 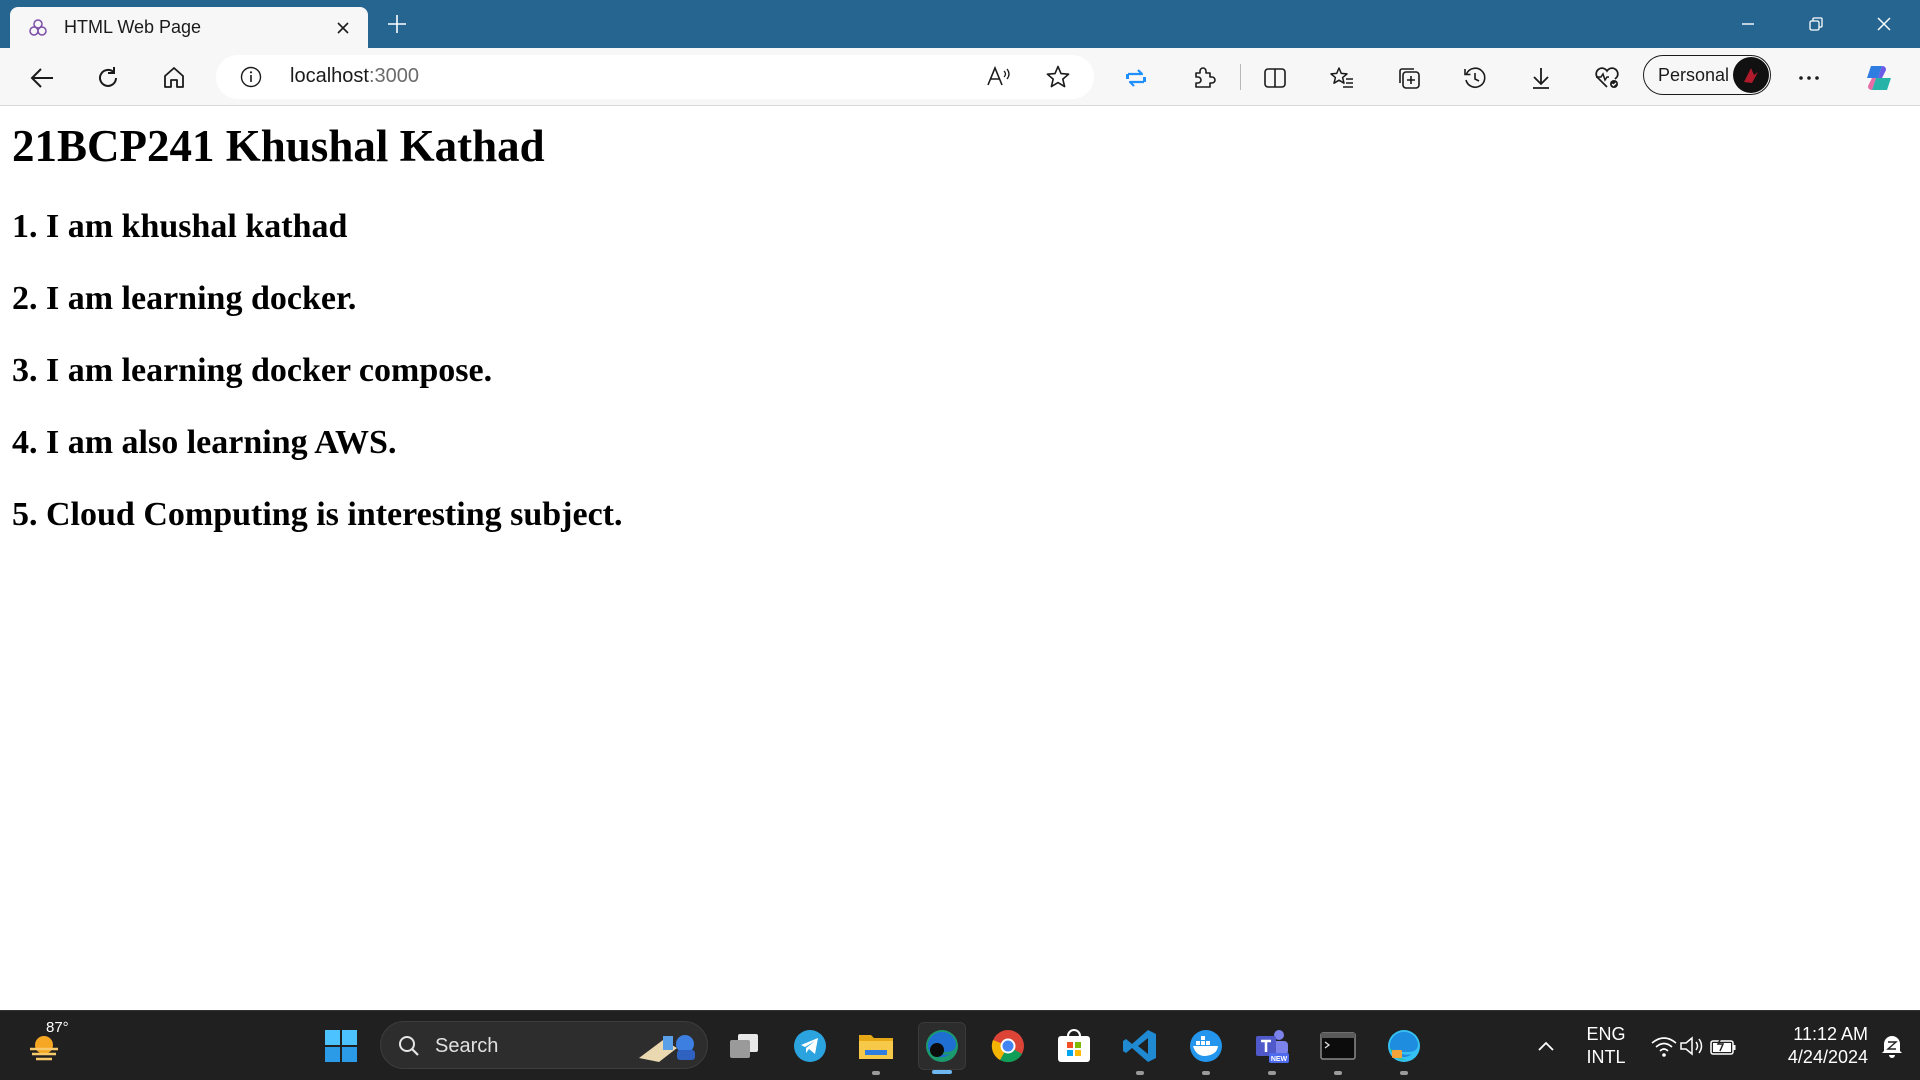 I want to click on battery-icon, so click(x=1723, y=1045).